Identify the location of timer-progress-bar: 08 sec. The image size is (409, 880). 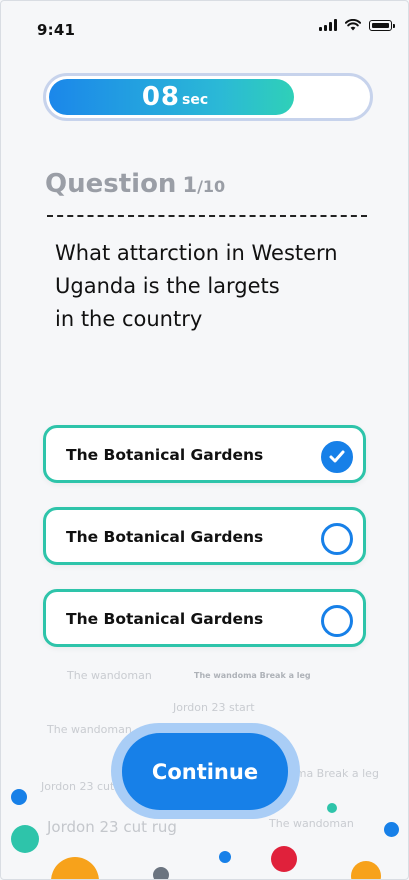
(208, 97).